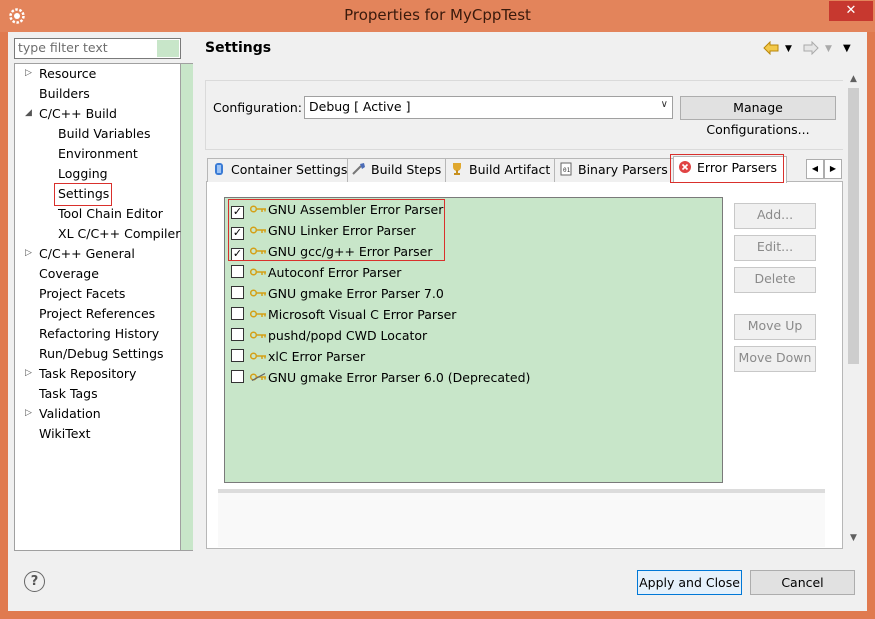  I want to click on chevron-down-icon: ∨, so click(664, 104).